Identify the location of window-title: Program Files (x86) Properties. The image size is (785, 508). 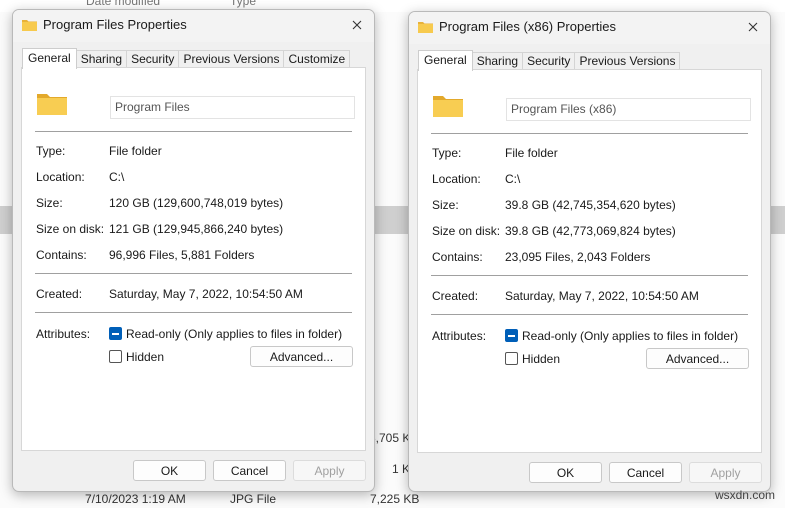
(527, 26).